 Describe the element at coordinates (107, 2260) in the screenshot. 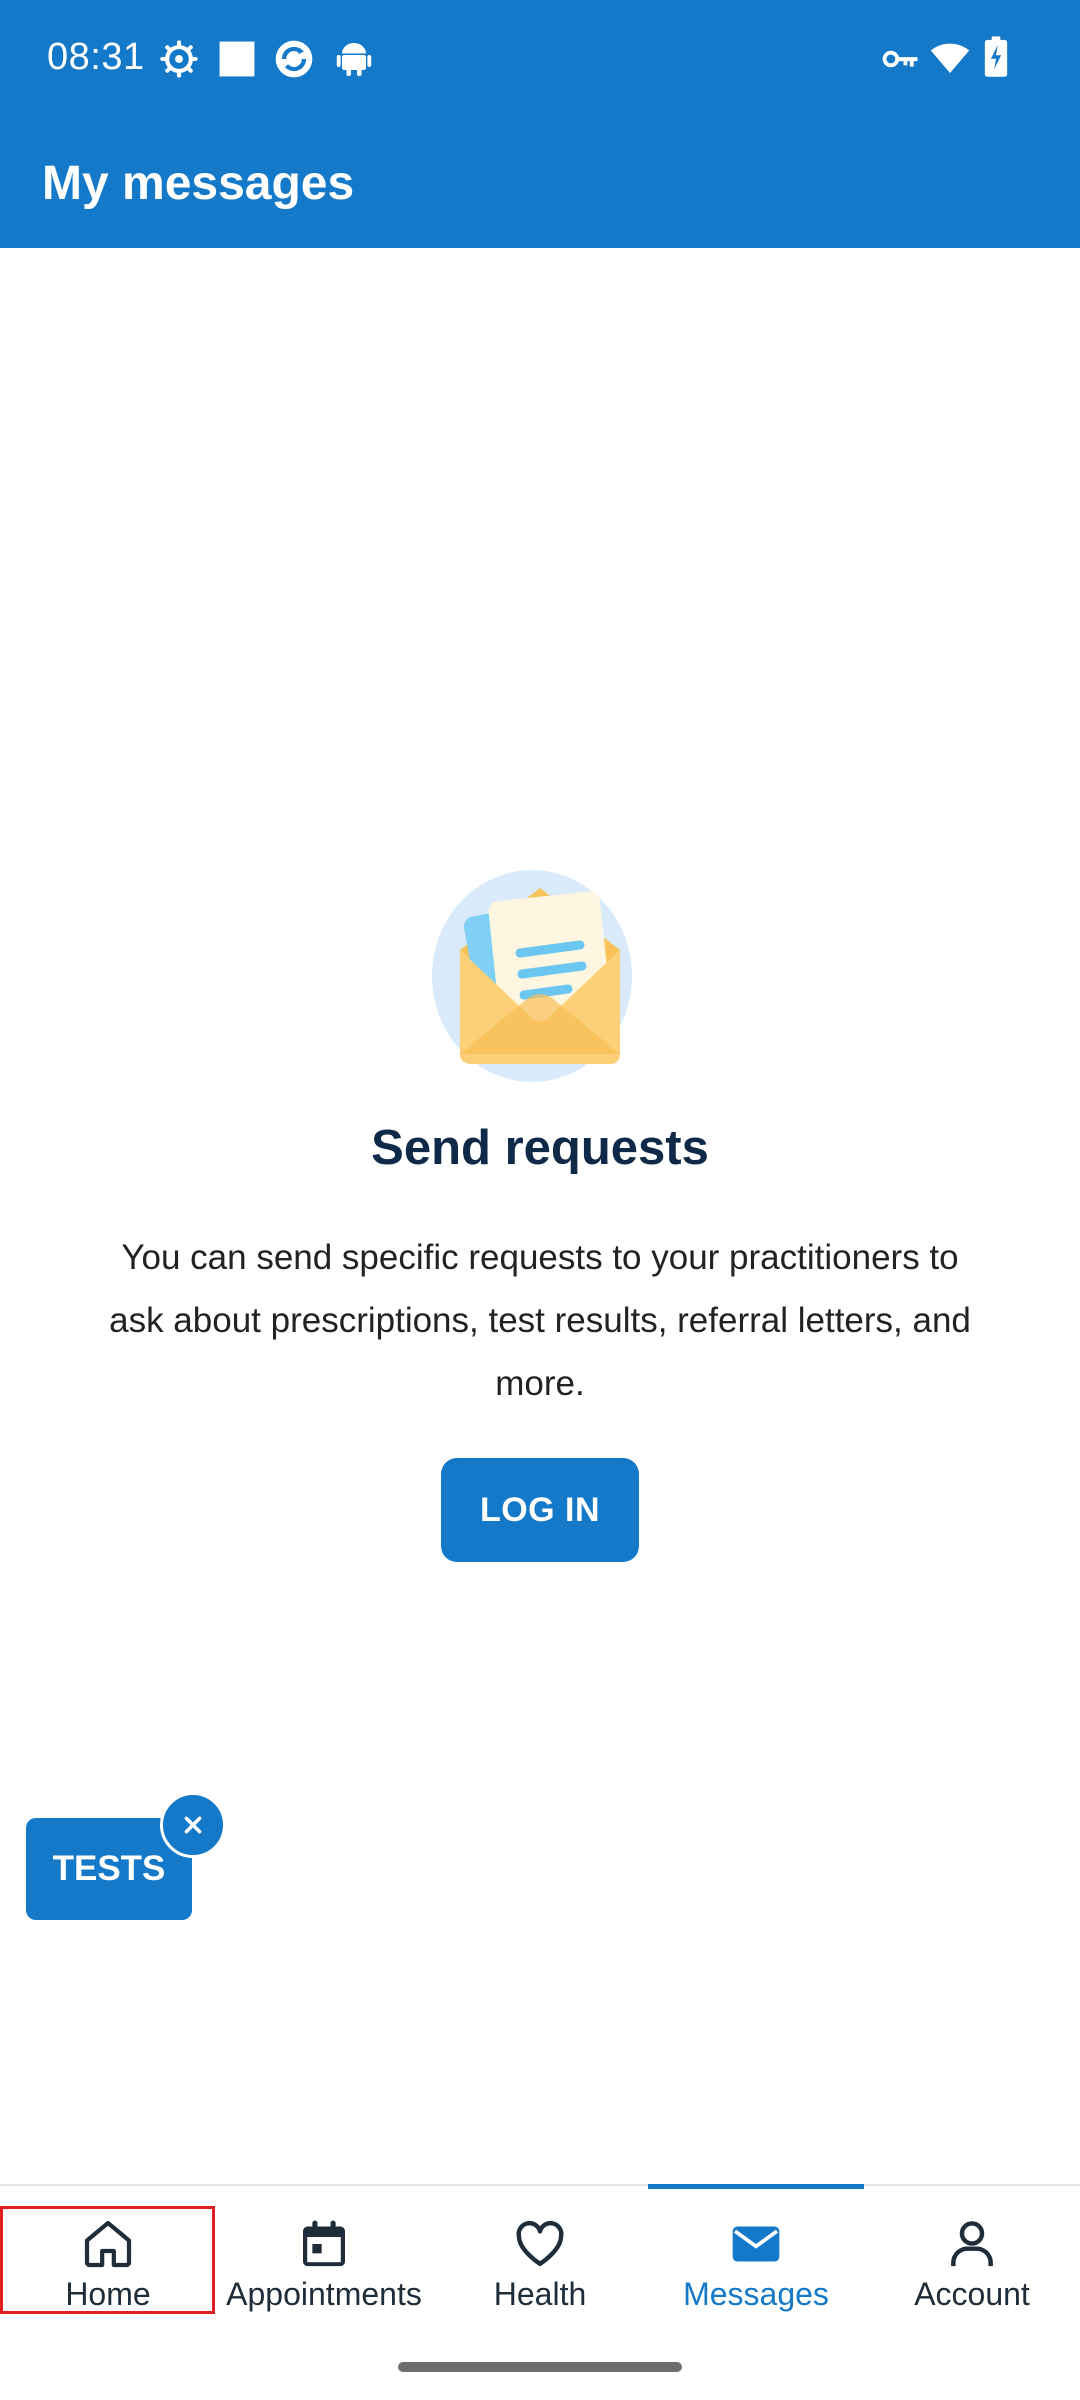

I see `home-selection-highlight` at that location.